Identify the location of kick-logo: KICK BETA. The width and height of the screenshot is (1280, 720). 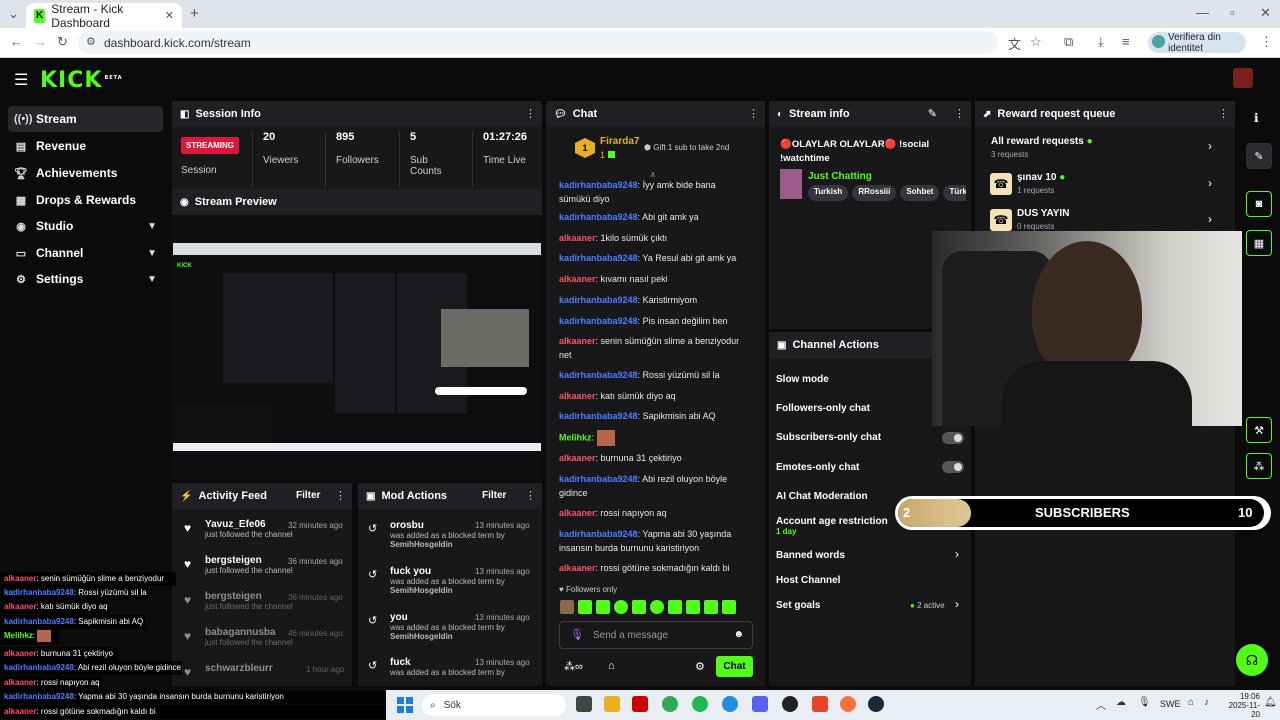
(81, 80).